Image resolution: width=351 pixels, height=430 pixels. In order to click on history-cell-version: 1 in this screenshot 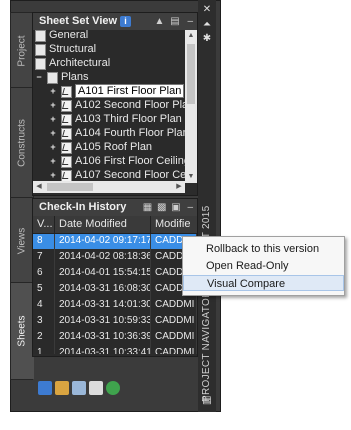, I will do `click(44, 349)`.